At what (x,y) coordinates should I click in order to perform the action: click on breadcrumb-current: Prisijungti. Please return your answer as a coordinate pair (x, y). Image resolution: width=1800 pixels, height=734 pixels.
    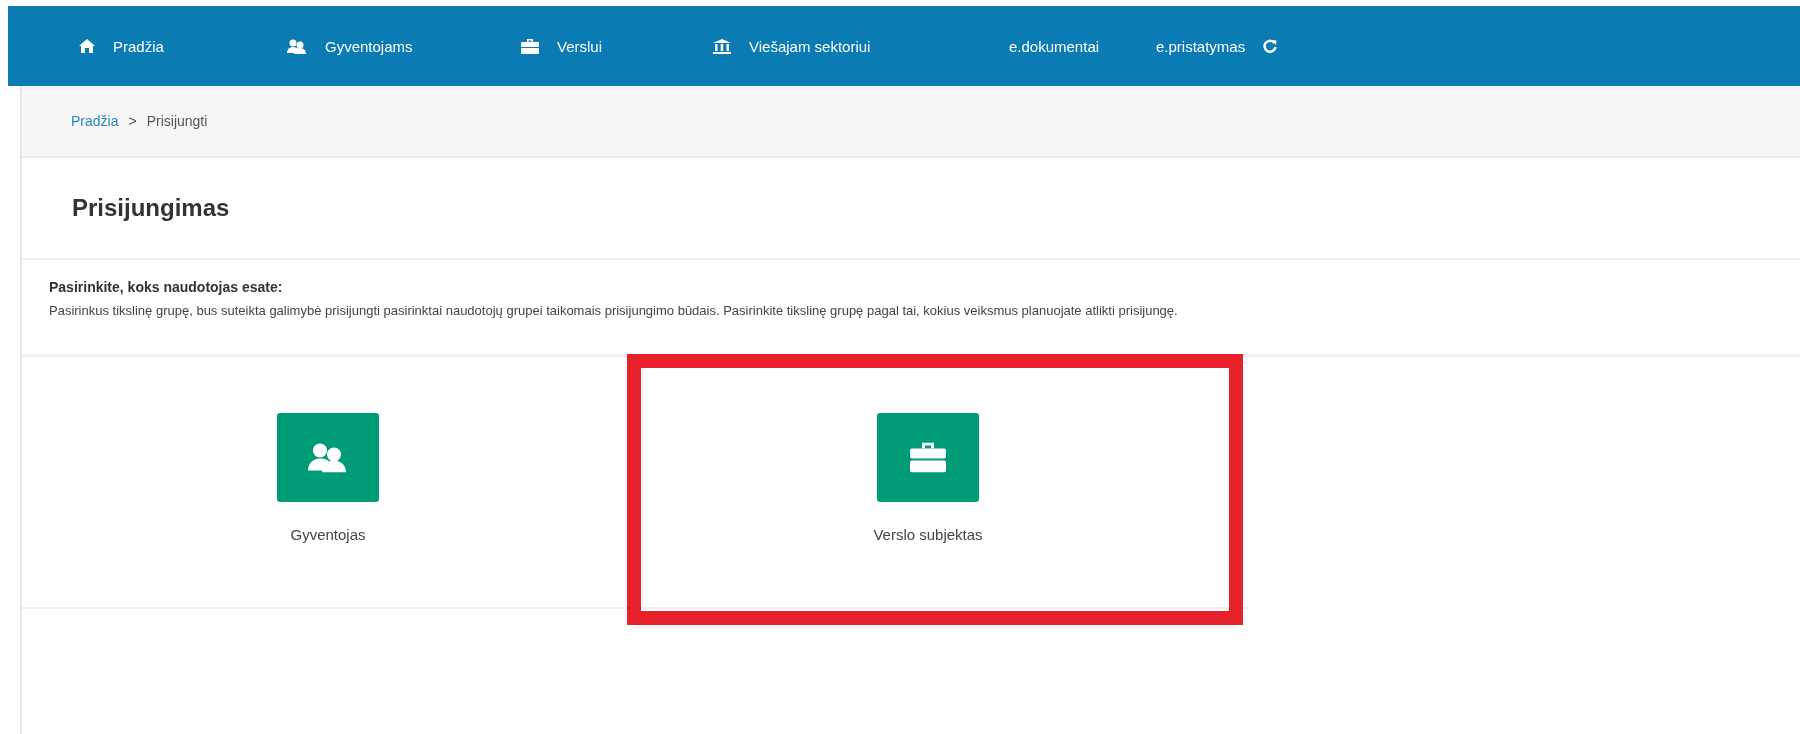
    Looking at the image, I should click on (177, 121).